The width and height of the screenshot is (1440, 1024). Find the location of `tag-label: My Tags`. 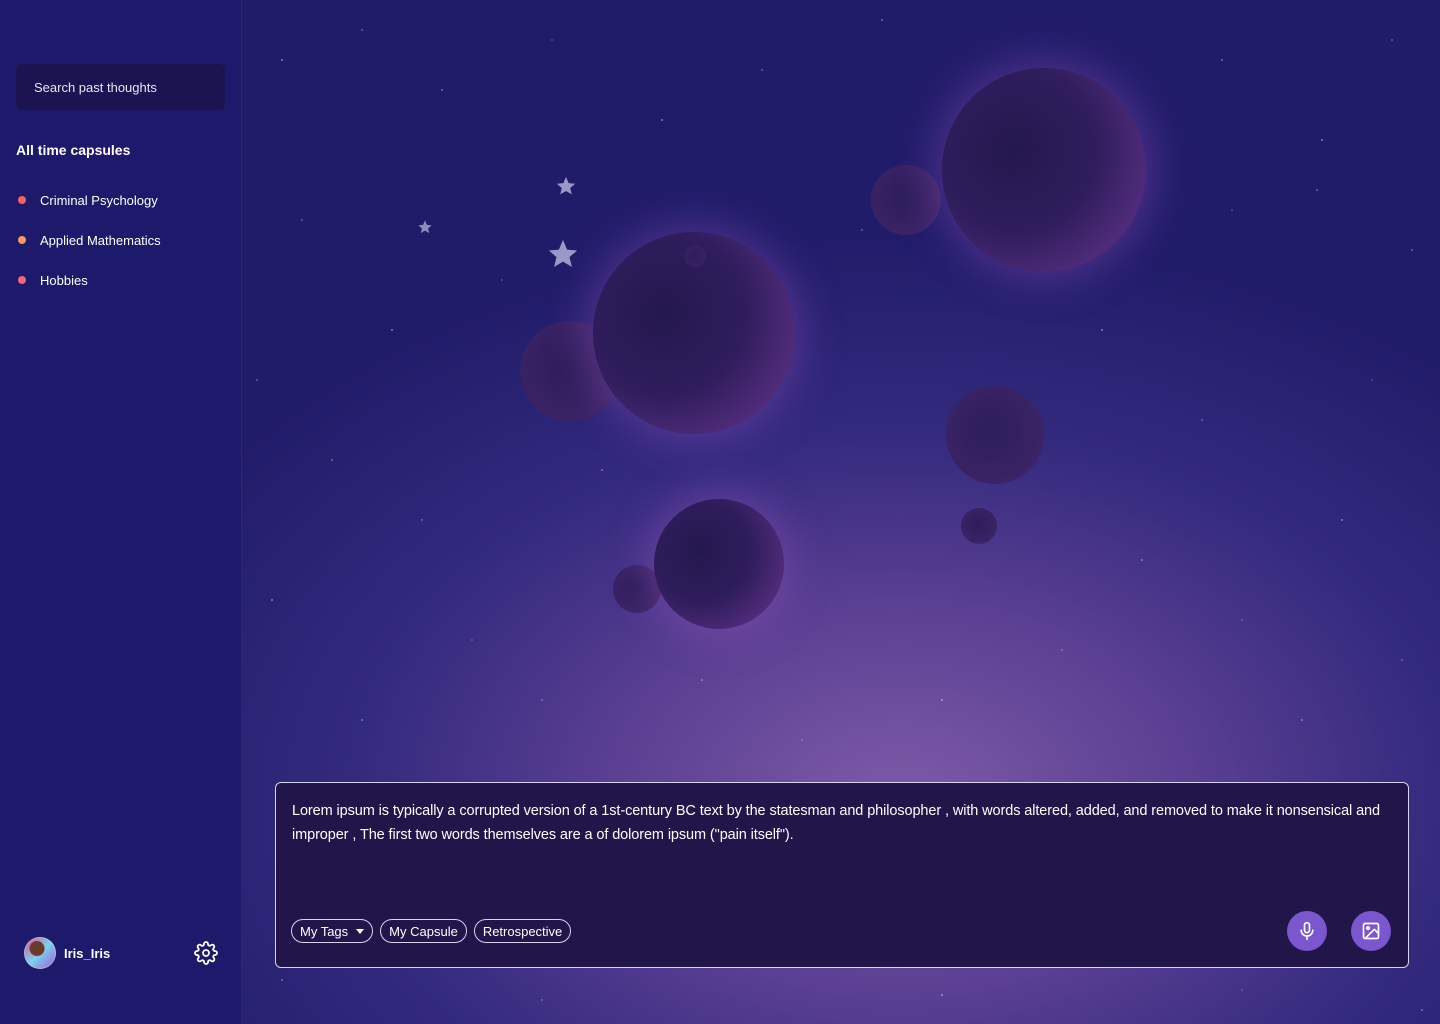

tag-label: My Tags is located at coordinates (324, 931).